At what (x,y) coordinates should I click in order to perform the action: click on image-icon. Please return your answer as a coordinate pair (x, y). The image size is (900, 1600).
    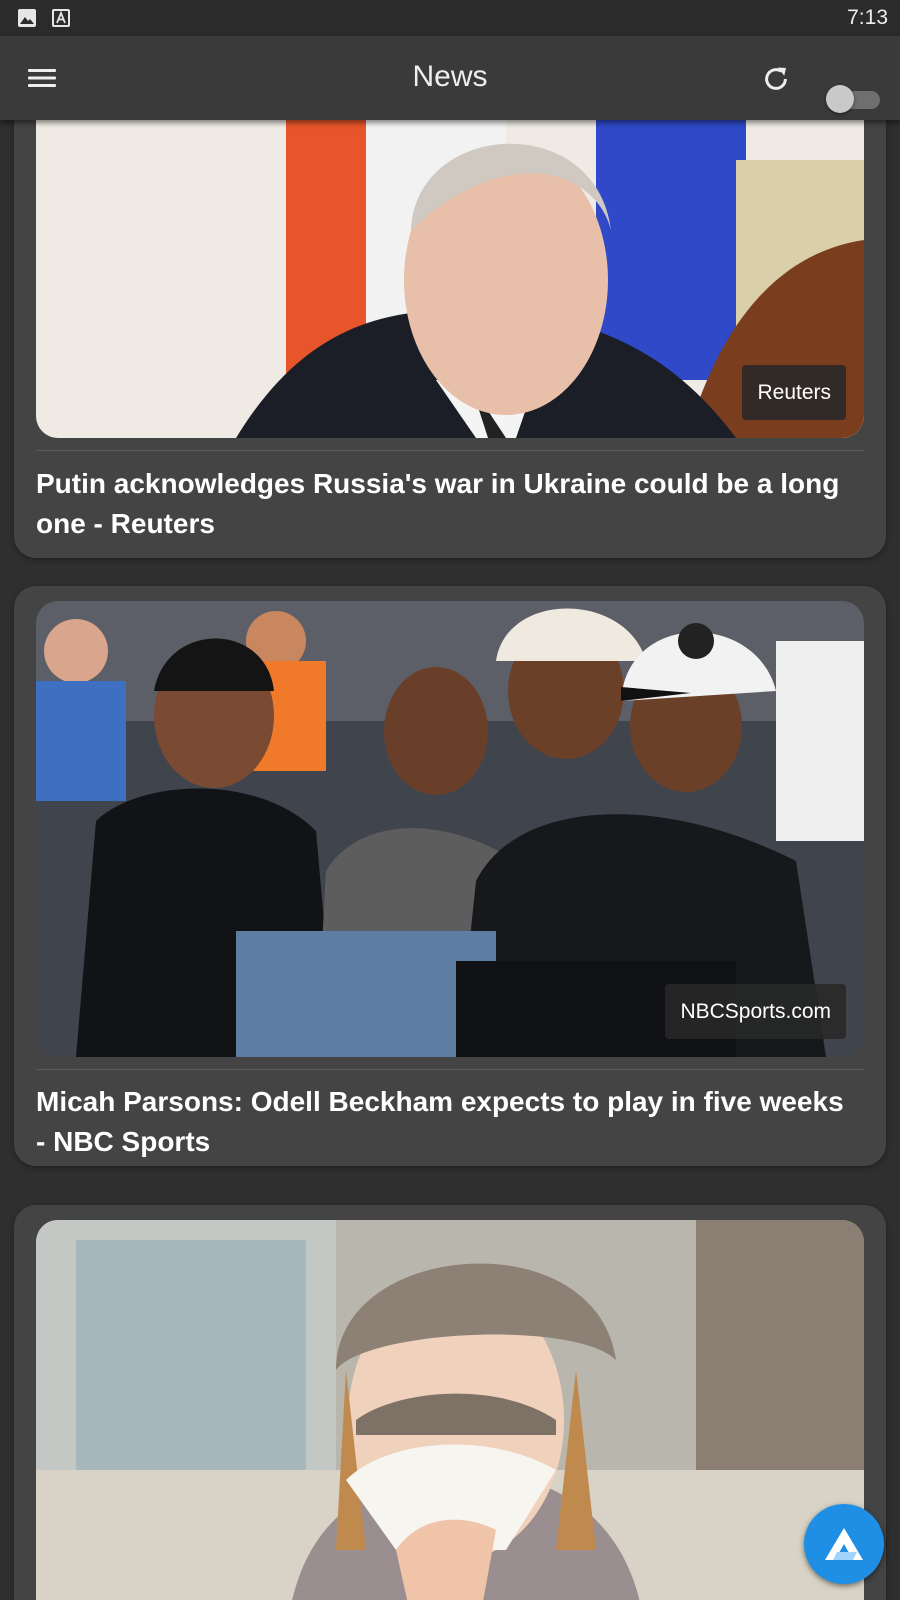
    Looking at the image, I should click on (27, 18).